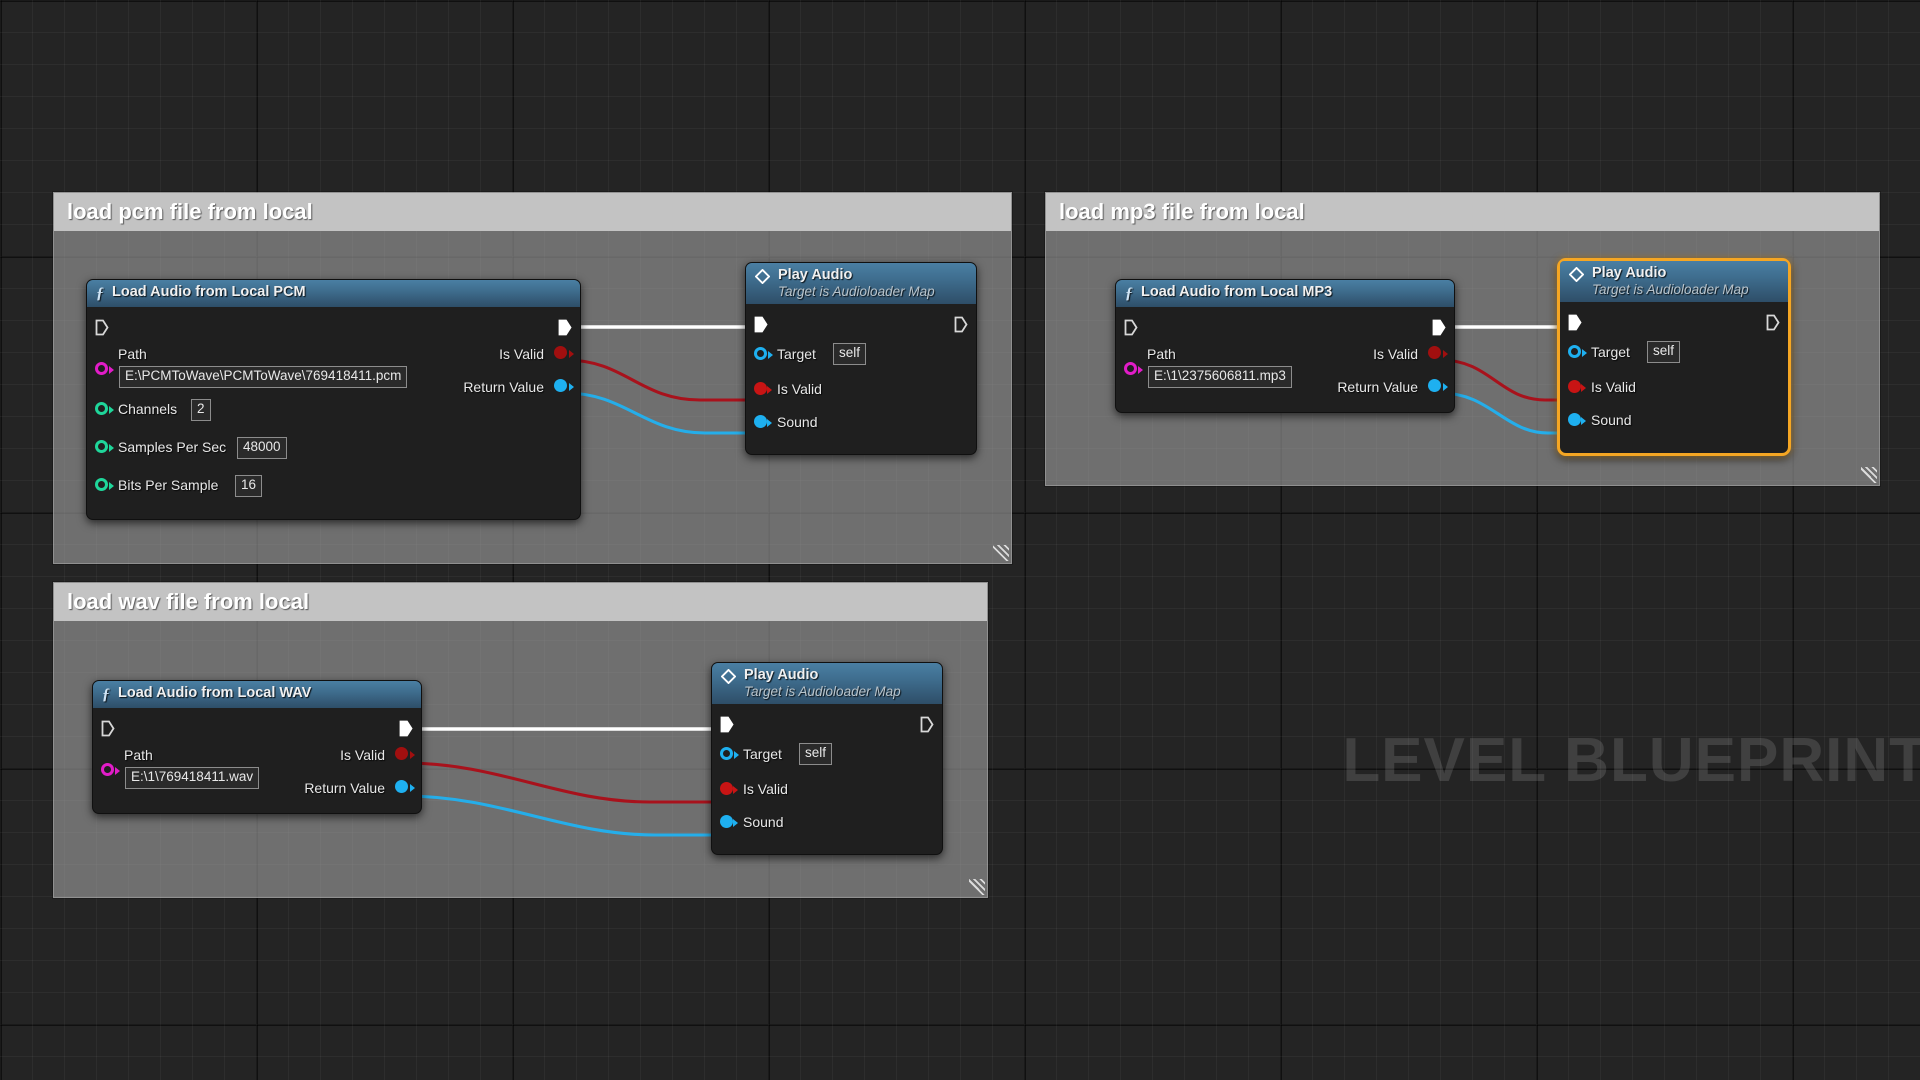  Describe the element at coordinates (132, 354) in the screenshot. I see `pin-label-path: Path` at that location.